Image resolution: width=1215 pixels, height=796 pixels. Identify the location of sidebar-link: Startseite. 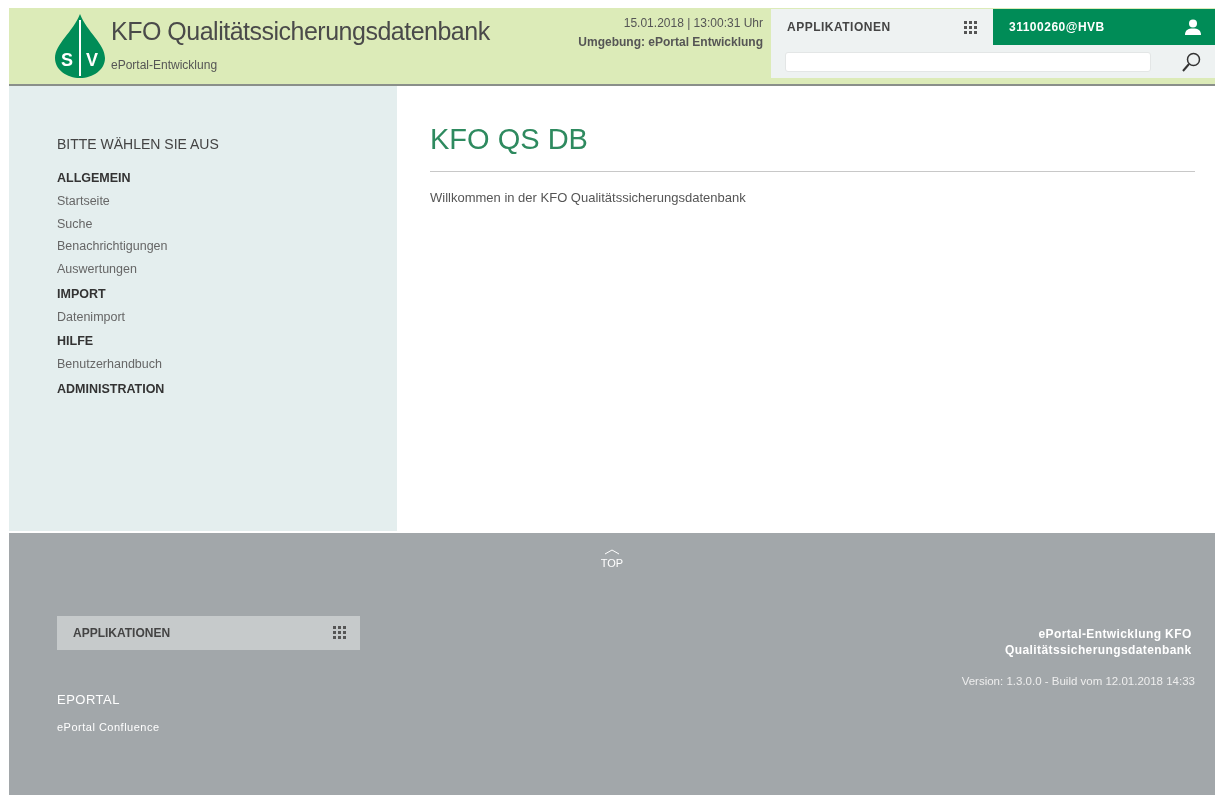
(227, 201).